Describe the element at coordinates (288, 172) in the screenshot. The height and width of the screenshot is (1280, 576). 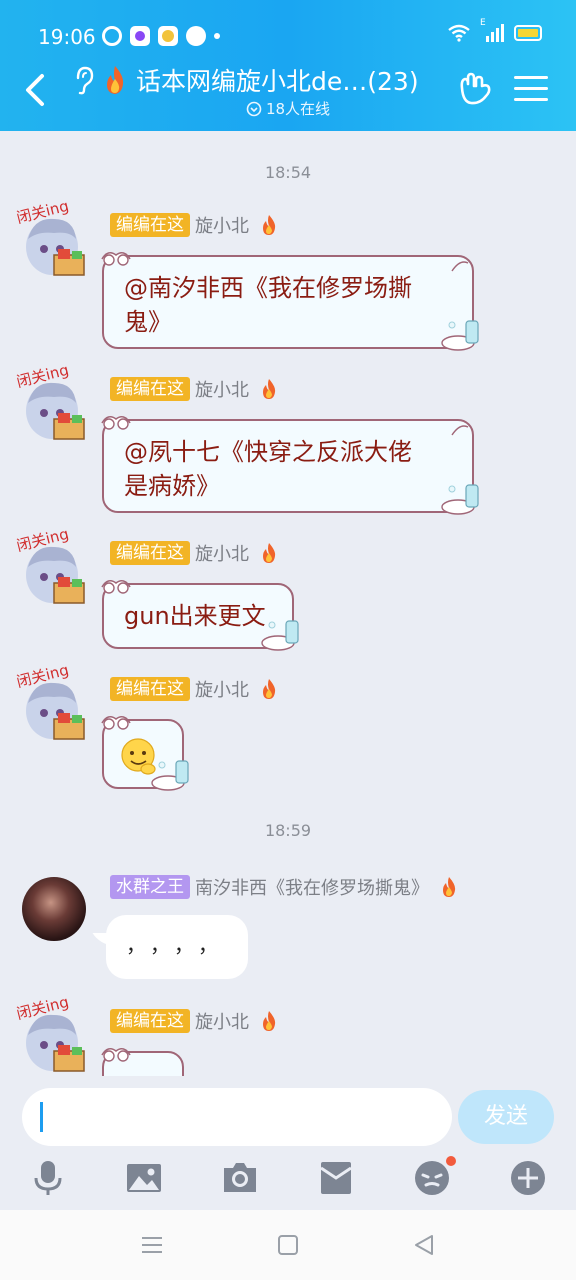
I see `time-separator: 18:54` at that location.